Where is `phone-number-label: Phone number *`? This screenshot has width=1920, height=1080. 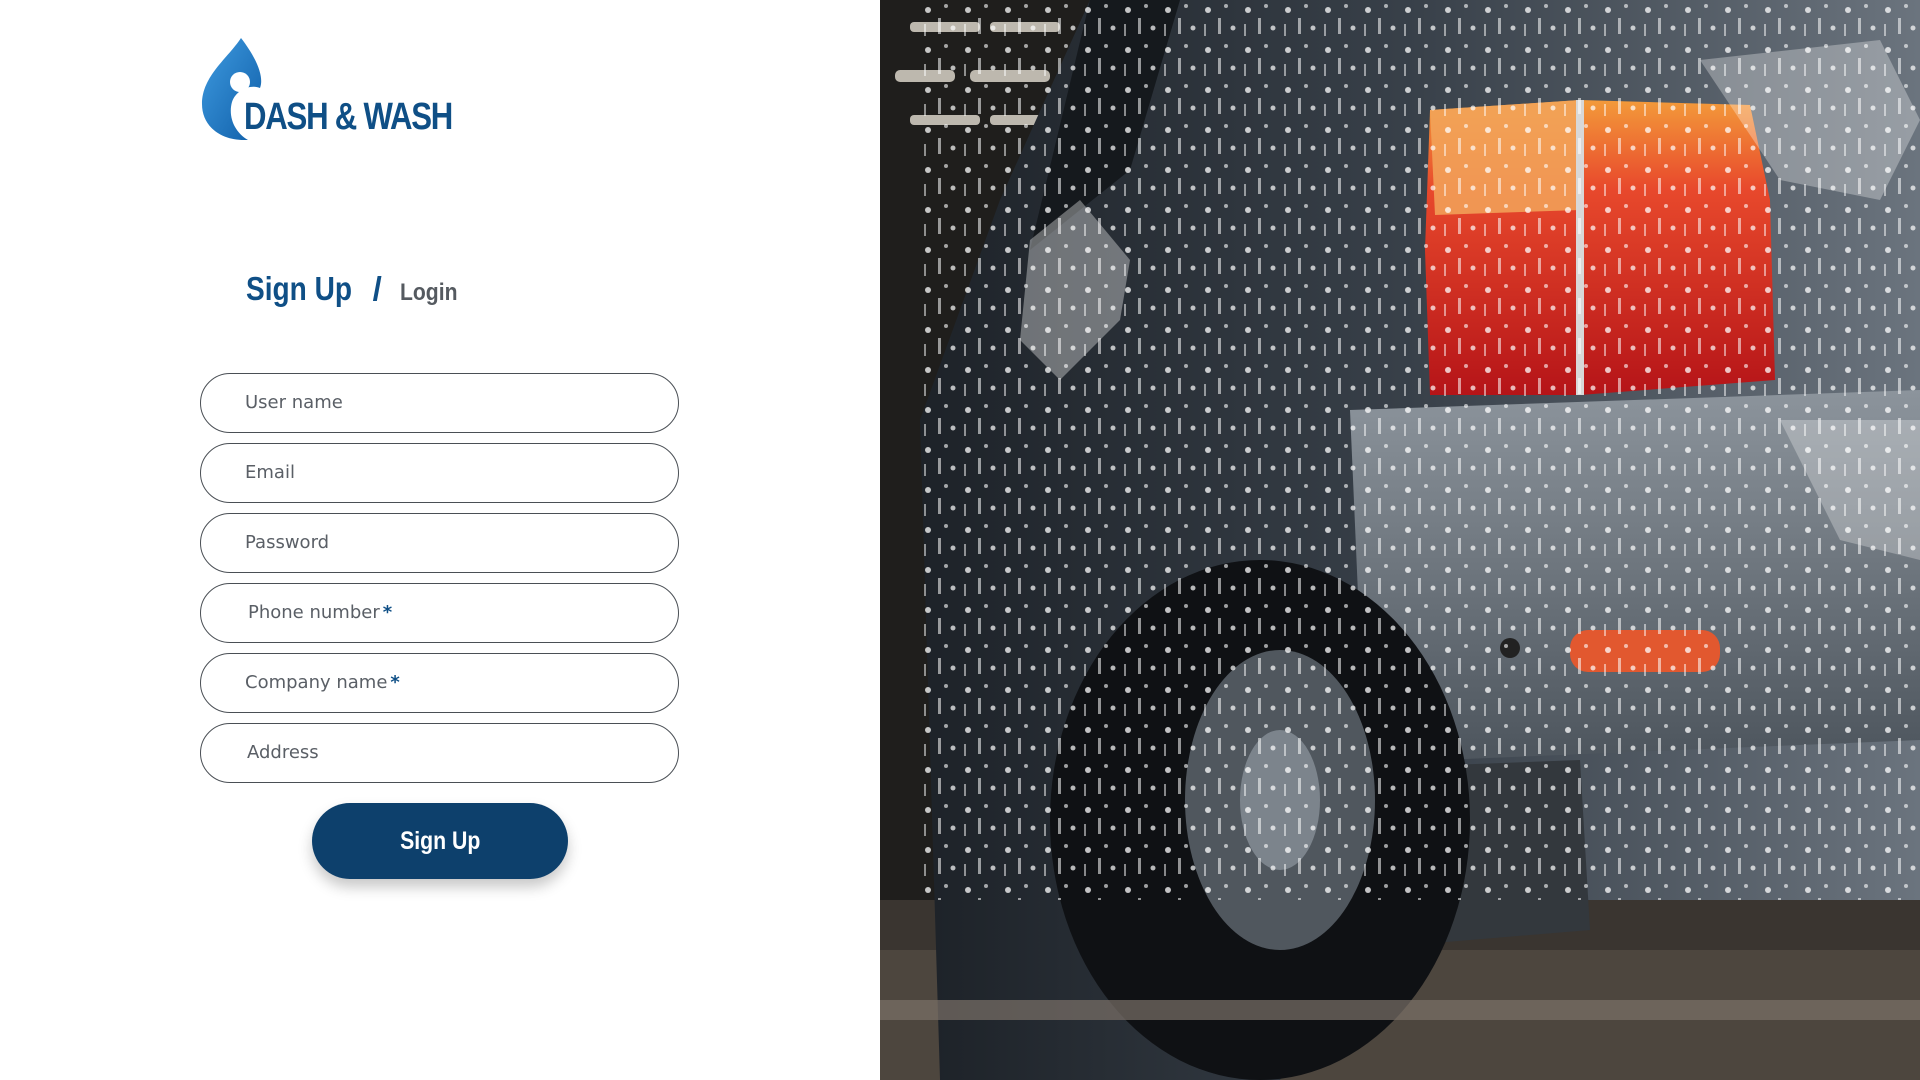 phone-number-label: Phone number * is located at coordinates (320, 612).